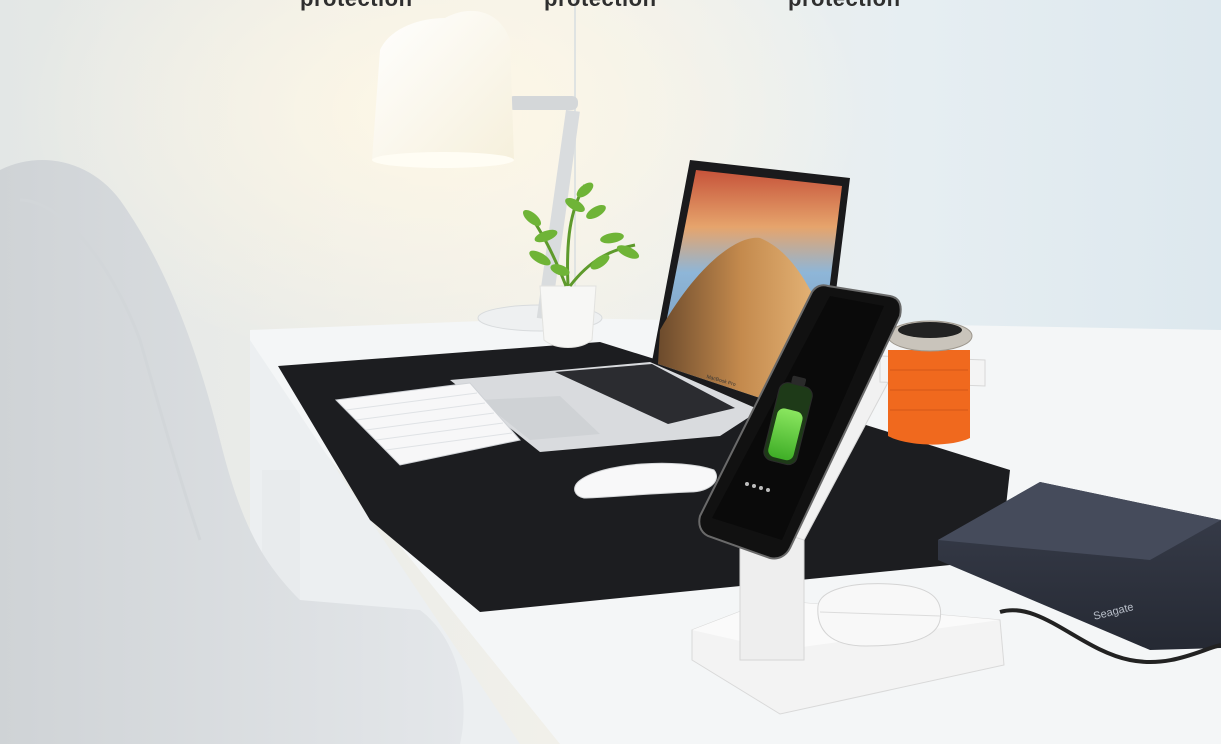  I want to click on watch-band, so click(929, 397).